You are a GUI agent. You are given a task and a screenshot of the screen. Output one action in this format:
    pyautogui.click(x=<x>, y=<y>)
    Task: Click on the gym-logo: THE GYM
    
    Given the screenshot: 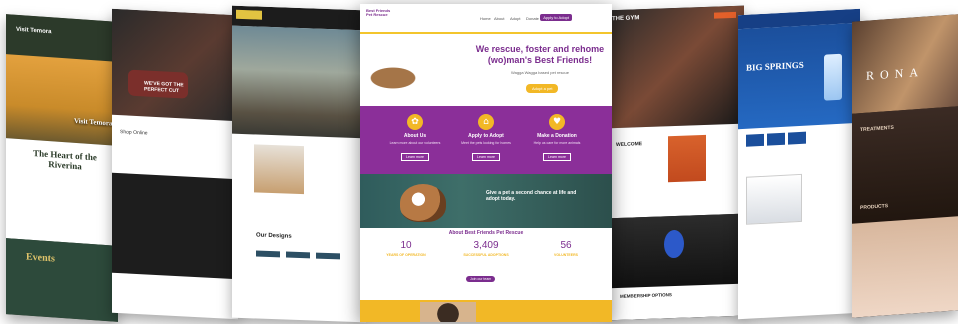 What is the action you would take?
    pyautogui.click(x=626, y=19)
    